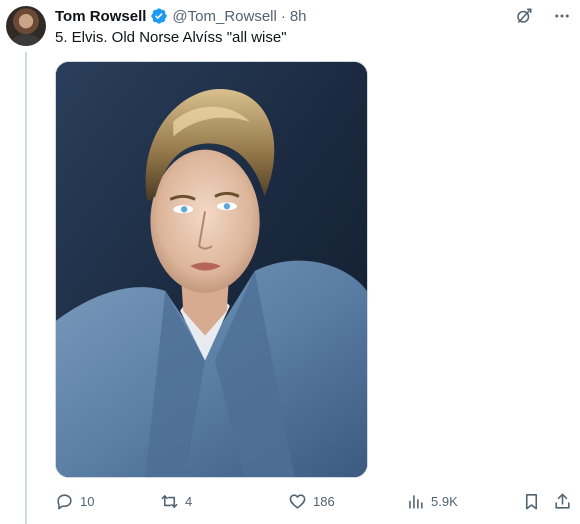 This screenshot has width=580, height=524. What do you see at coordinates (64, 501) in the screenshot?
I see `reply-icon` at bounding box center [64, 501].